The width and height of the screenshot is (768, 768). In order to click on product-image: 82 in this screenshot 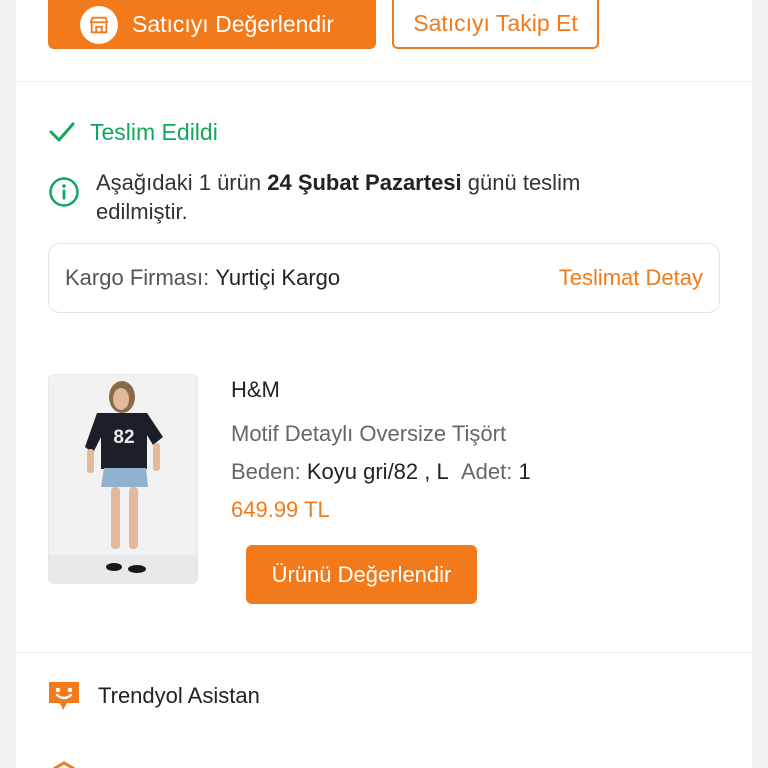, I will do `click(123, 479)`.